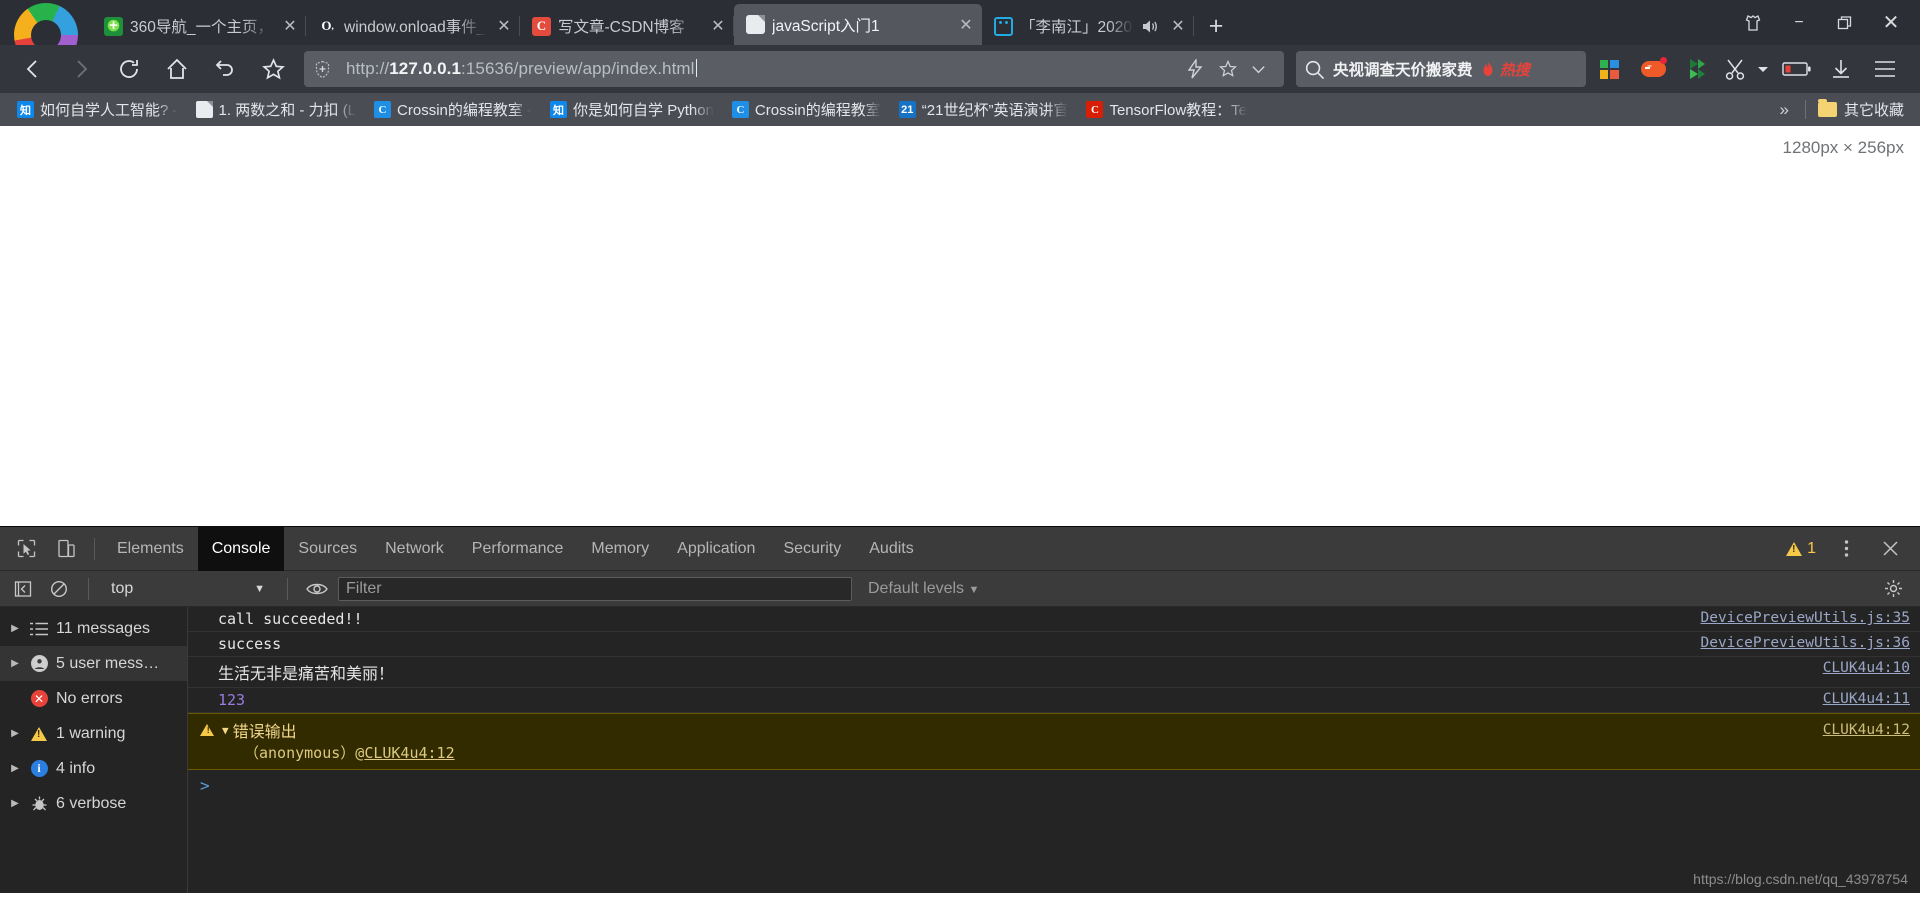 The width and height of the screenshot is (1920, 908). Describe the element at coordinates (1860, 730) in the screenshot. I see `message-source-link: CLUK4u4:12` at that location.